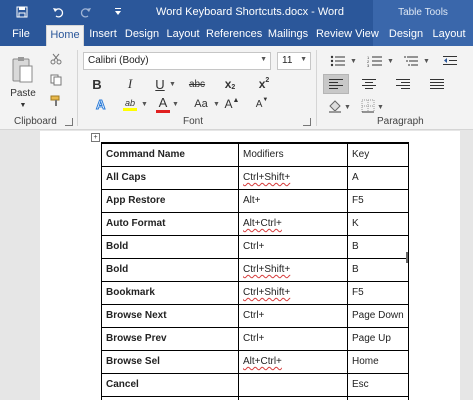  Describe the element at coordinates (86, 12) in the screenshot. I see `redo-icon` at that location.